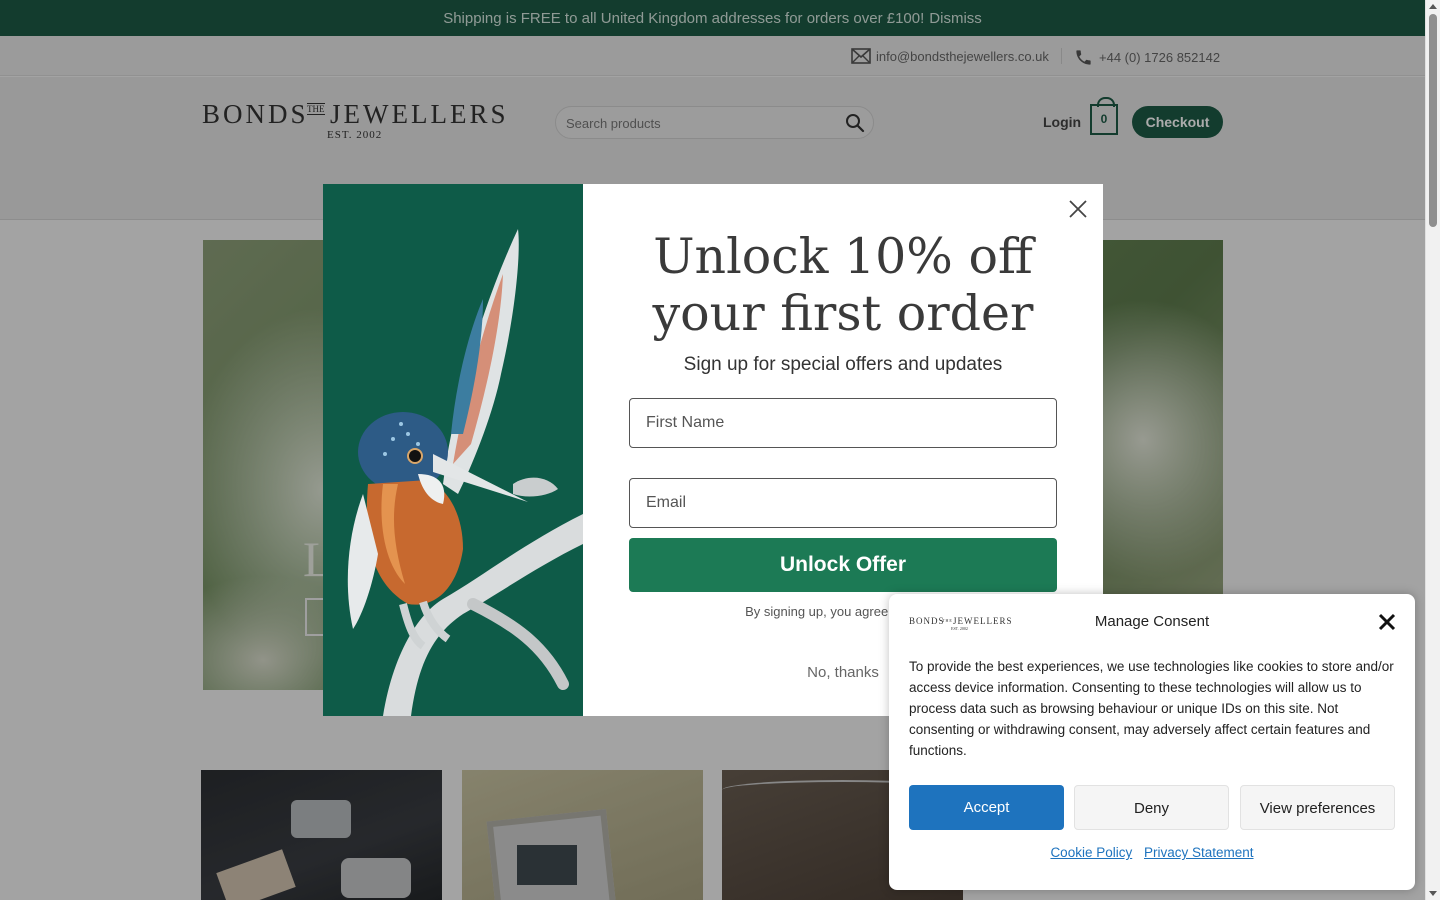  Describe the element at coordinates (1432, 450) in the screenshot. I see `scrollbar` at that location.